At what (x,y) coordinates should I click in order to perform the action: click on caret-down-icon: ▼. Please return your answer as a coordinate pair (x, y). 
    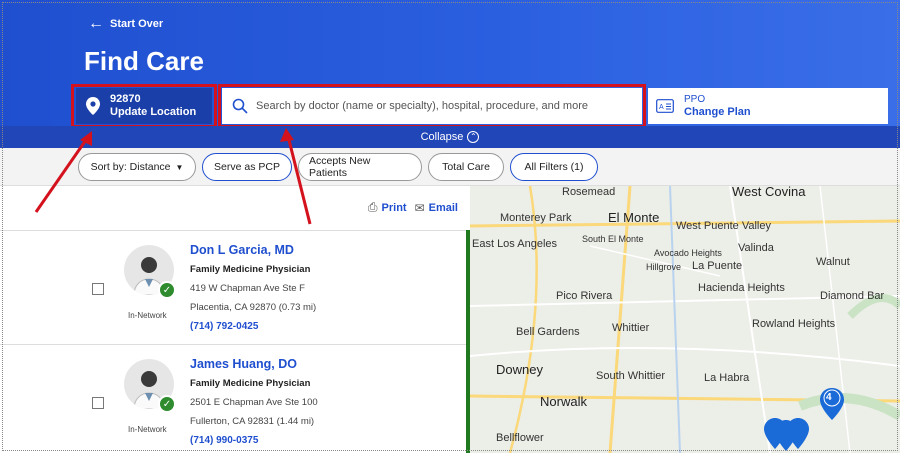
    Looking at the image, I should click on (179, 167).